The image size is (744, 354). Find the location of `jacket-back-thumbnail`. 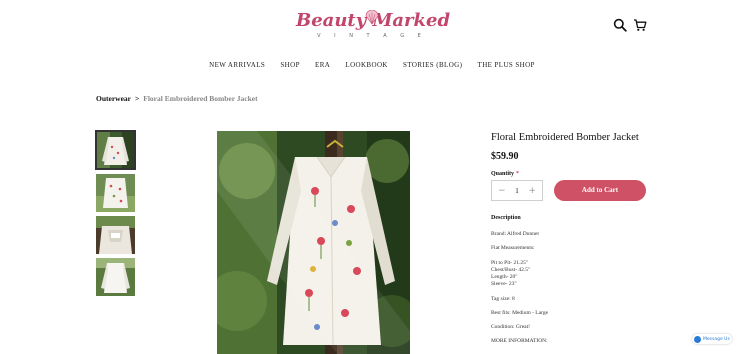

jacket-back-thumbnail is located at coordinates (115, 277).